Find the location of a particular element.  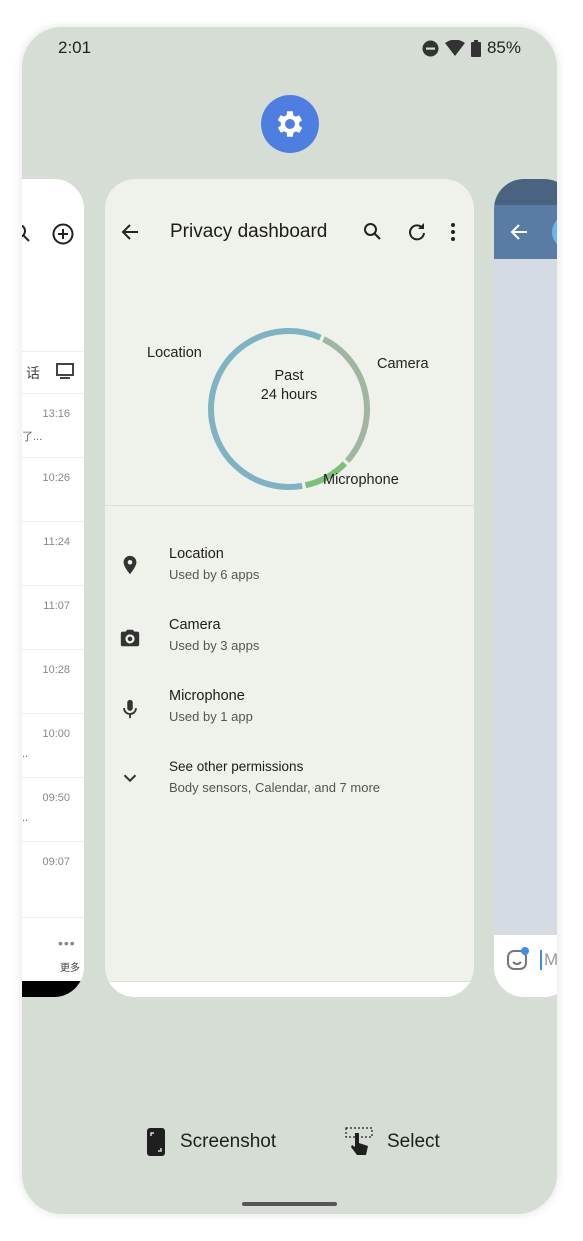

microphone-icon is located at coordinates (130, 709).